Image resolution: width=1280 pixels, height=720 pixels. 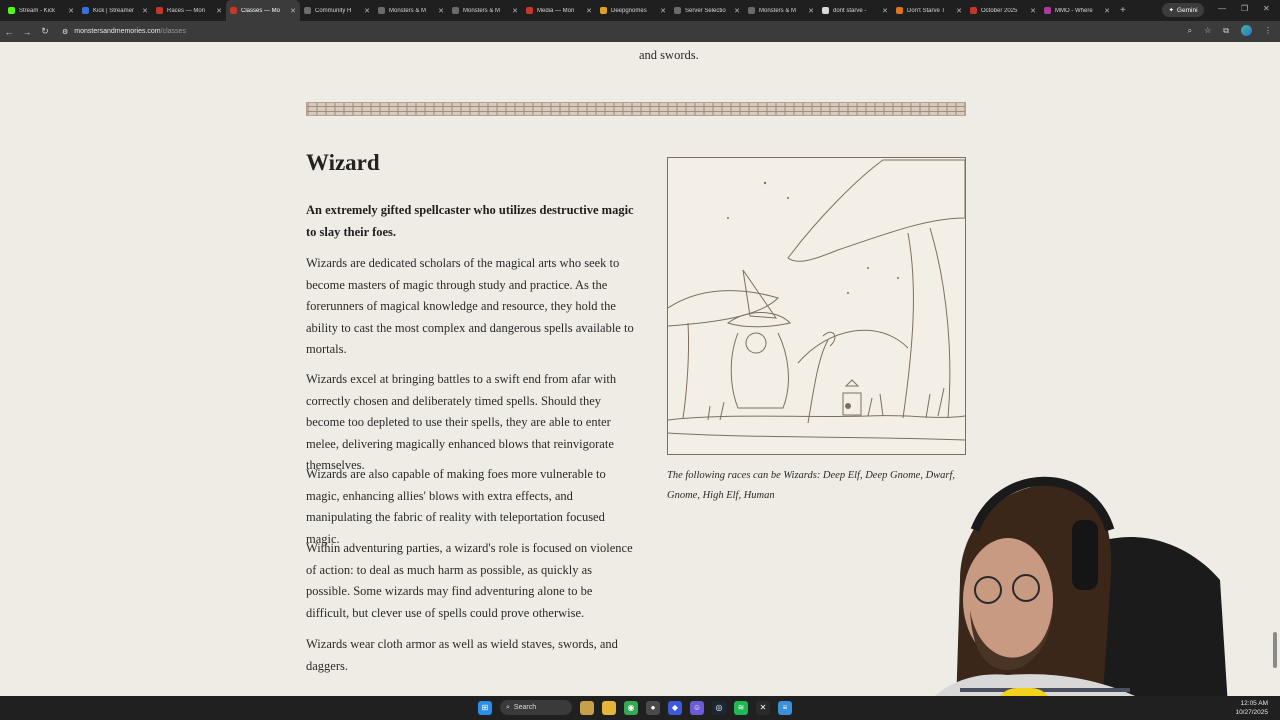 What do you see at coordinates (117, 31) in the screenshot?
I see `url-domain: monstersandmemories.com` at bounding box center [117, 31].